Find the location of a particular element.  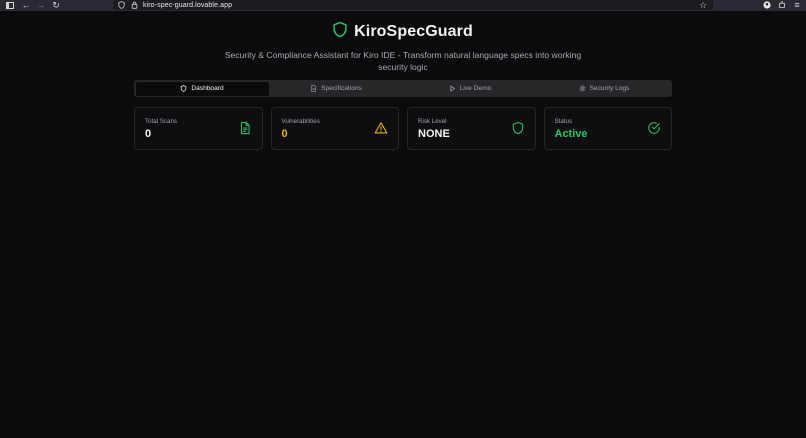

tab-label: Specifications is located at coordinates (341, 88).